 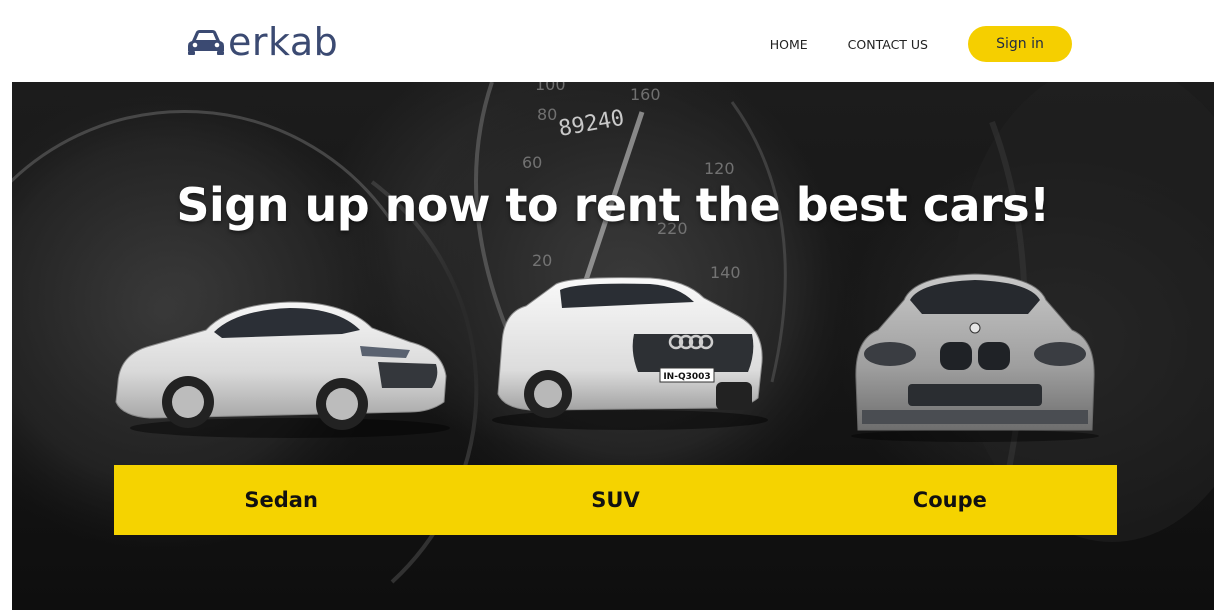 I want to click on car-logo-icon, so click(x=206, y=42).